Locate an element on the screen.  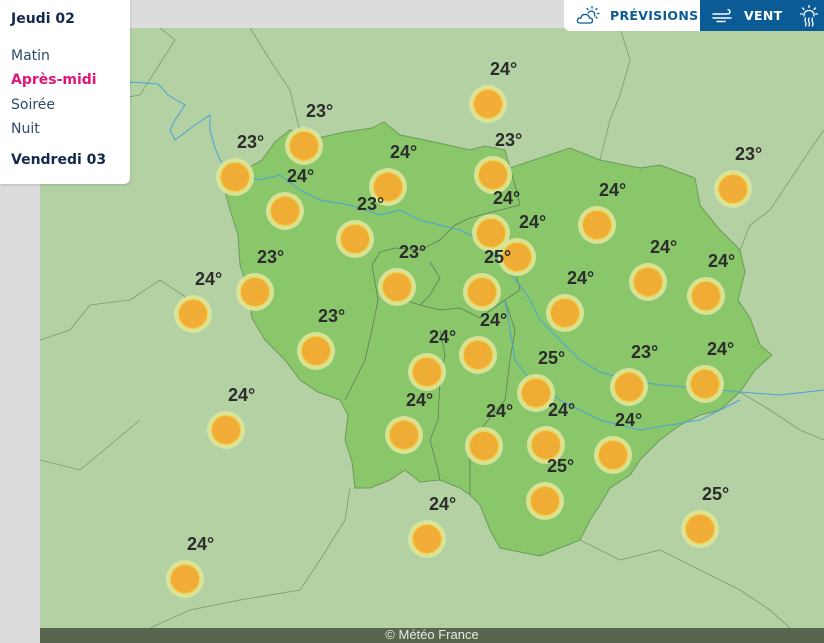
period-matin: Matin is located at coordinates (30, 56).